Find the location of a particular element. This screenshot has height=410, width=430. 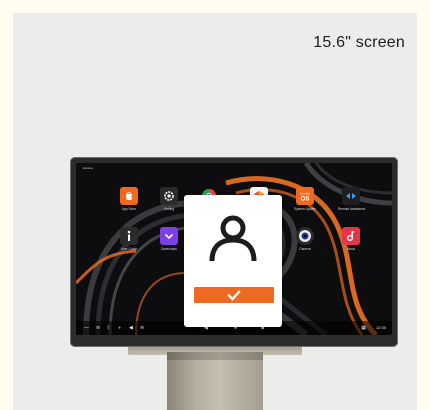

checkmark-icon is located at coordinates (234, 295).